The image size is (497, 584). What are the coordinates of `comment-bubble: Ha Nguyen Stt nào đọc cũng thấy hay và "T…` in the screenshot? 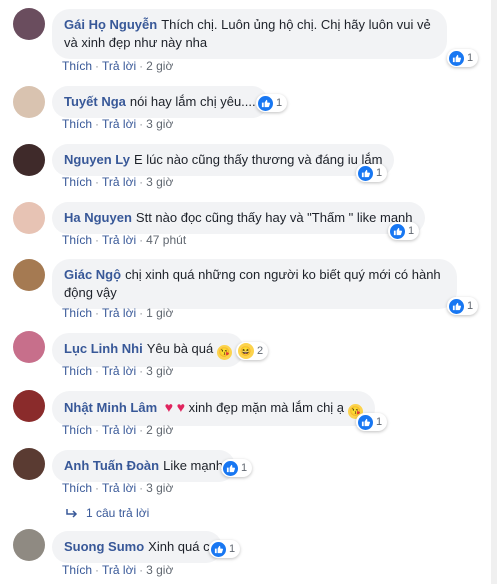 It's located at (238, 218).